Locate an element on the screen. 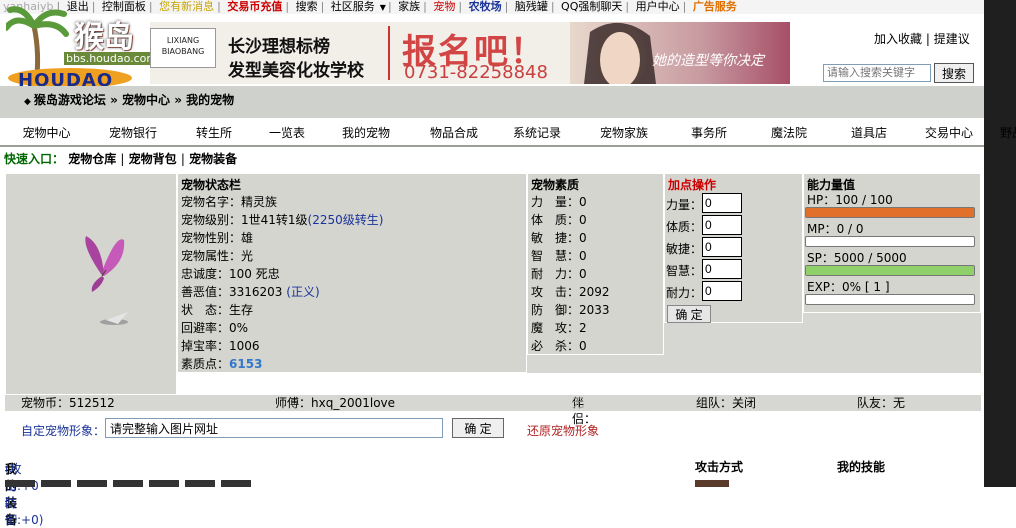 This screenshot has width=1016, height=528. butterfly-pet-icon is located at coordinates (106, 280).